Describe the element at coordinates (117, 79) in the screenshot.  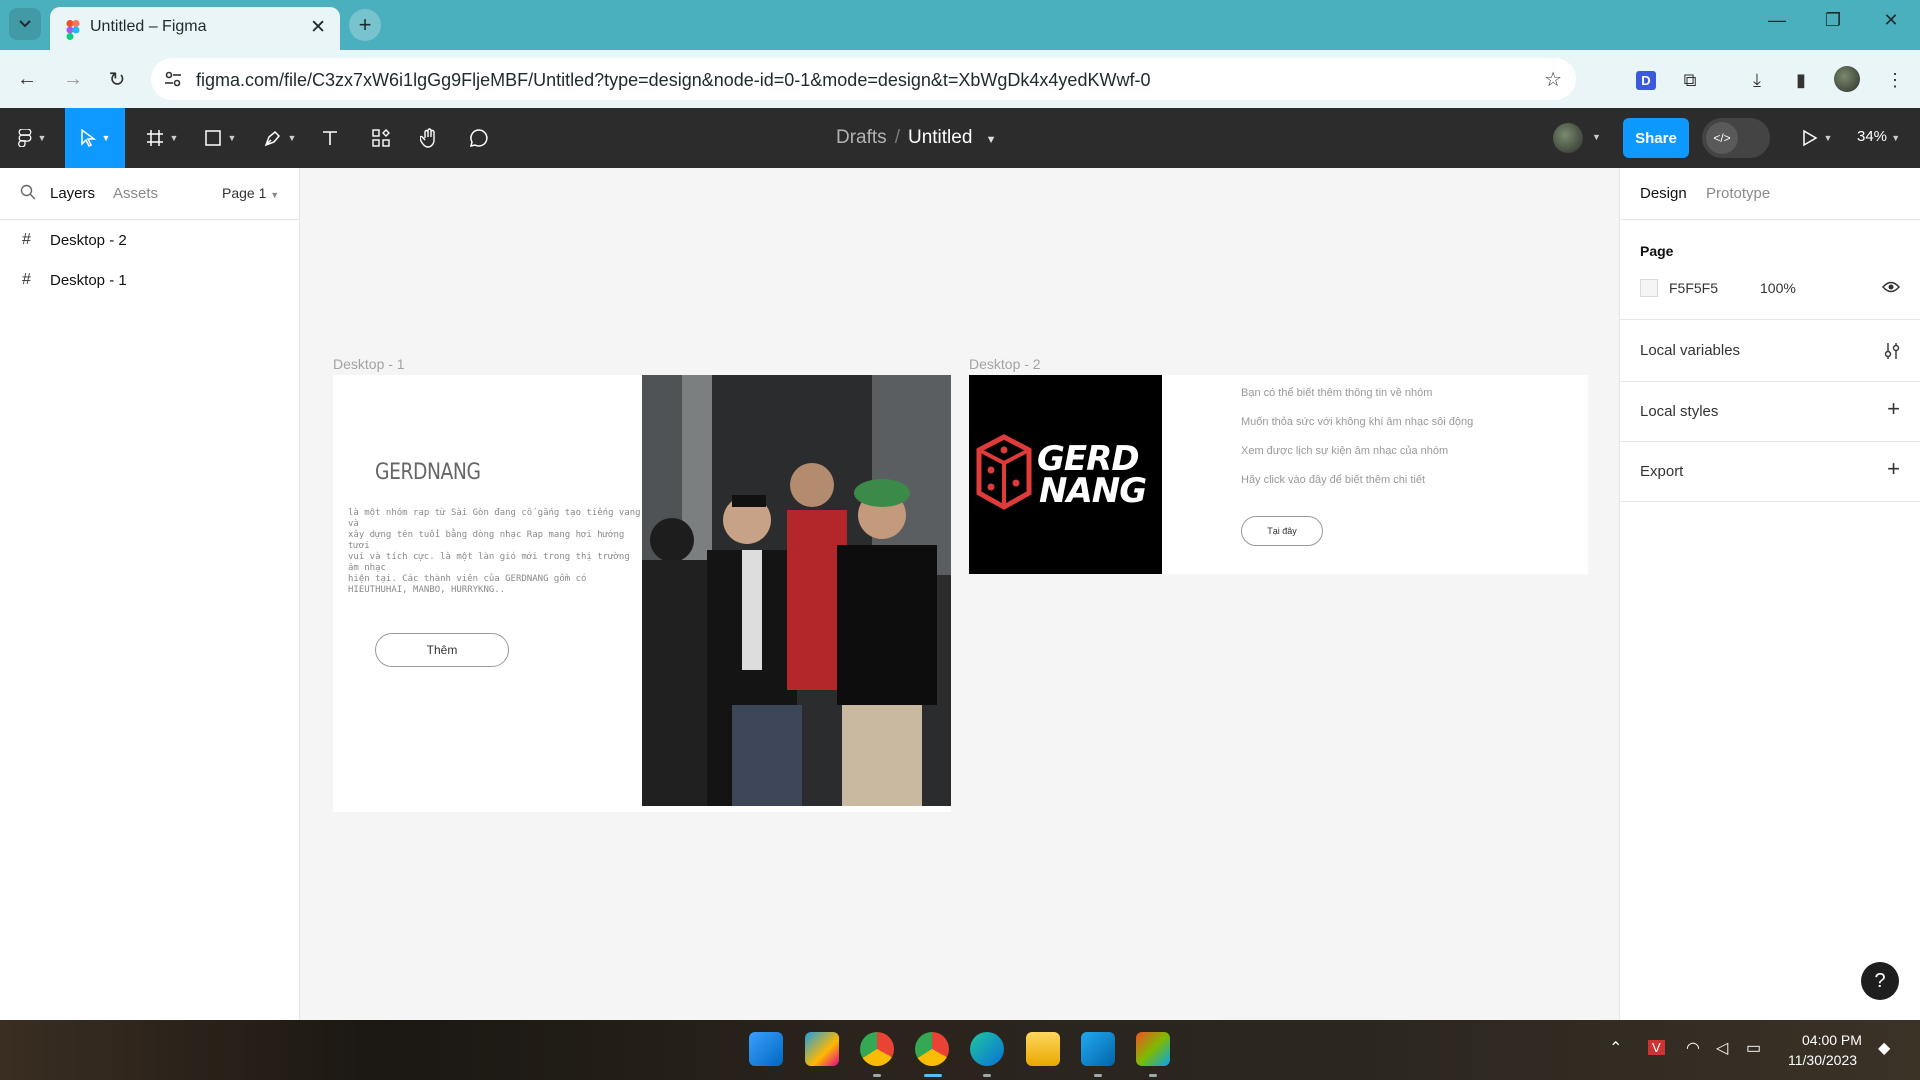
I see `reload-icon: ↻` at that location.